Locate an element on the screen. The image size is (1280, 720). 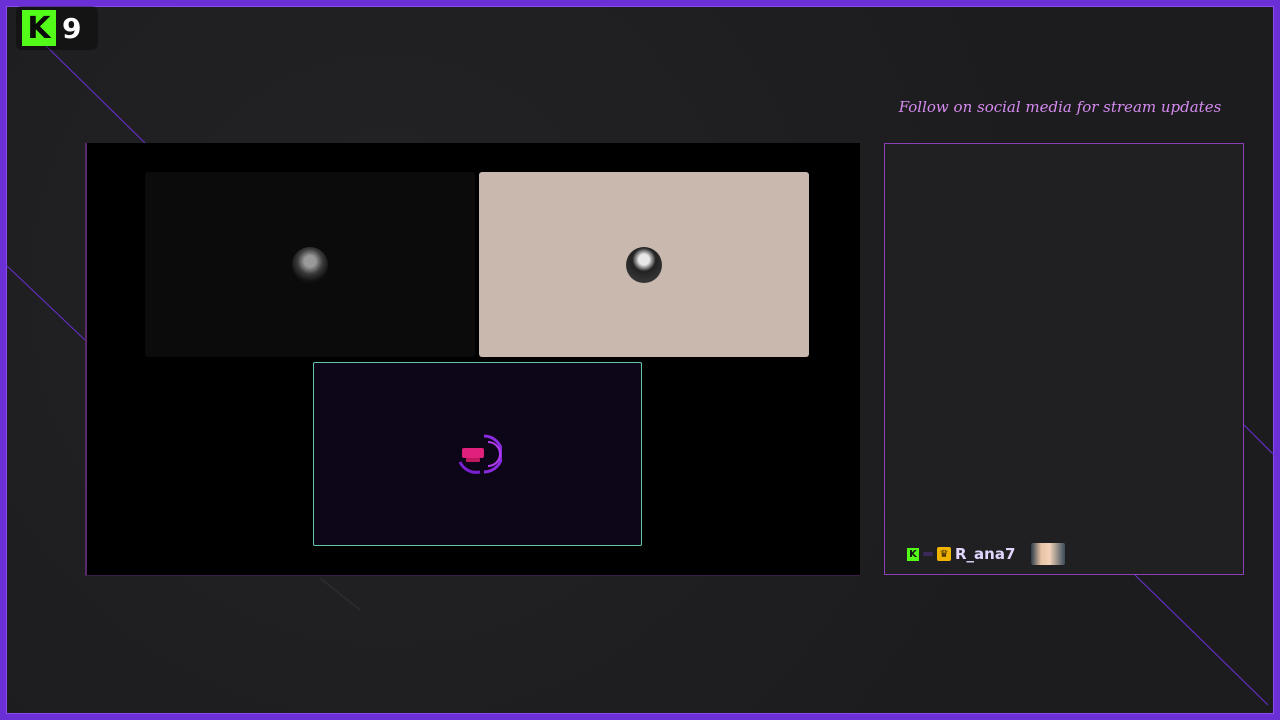
kick-badge-letter: K is located at coordinates (913, 554).